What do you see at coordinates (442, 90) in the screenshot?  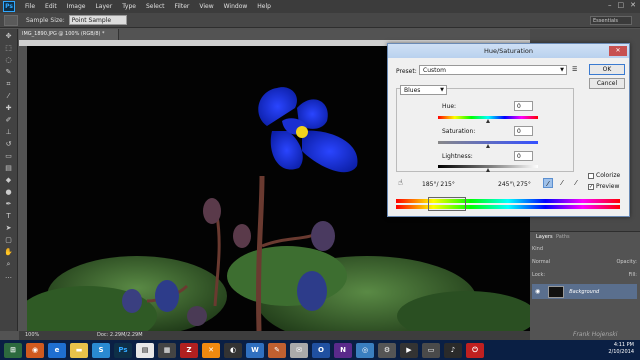 I see `chevron-down-icon: ▼` at bounding box center [442, 90].